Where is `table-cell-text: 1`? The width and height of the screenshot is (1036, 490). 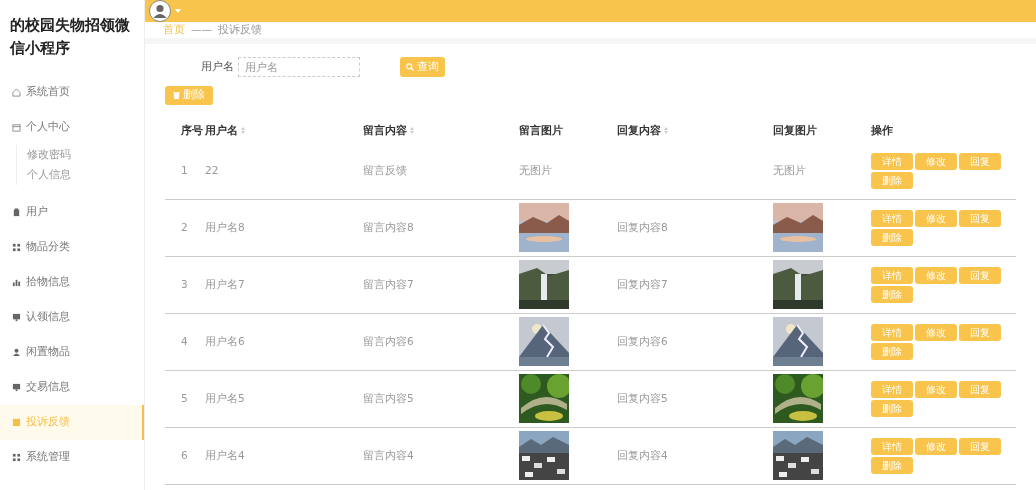
table-cell-text: 1 is located at coordinates (185, 170).